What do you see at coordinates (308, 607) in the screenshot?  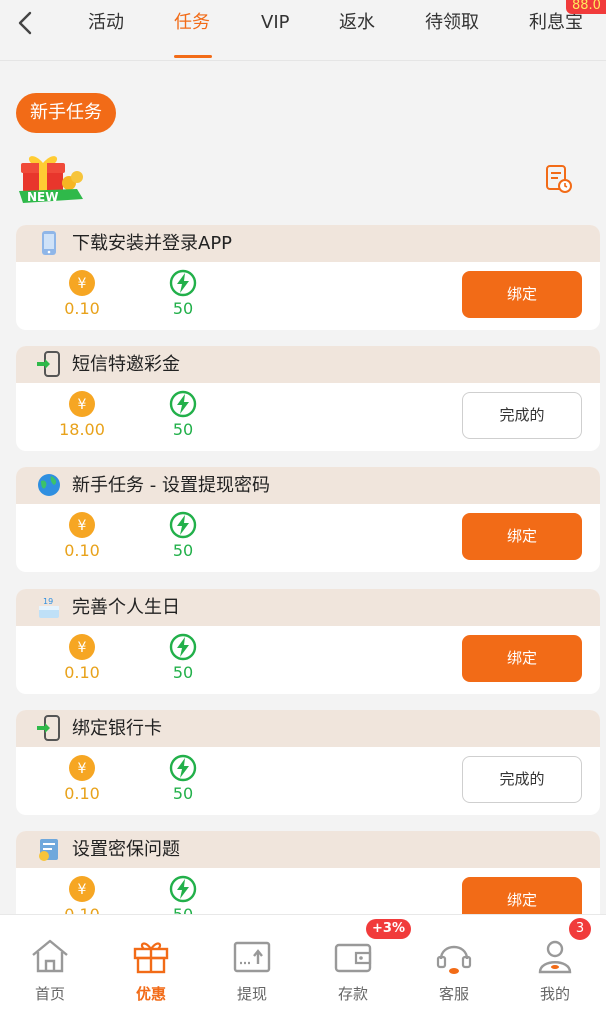 I see `task-card-header: 19 完善个人生日` at bounding box center [308, 607].